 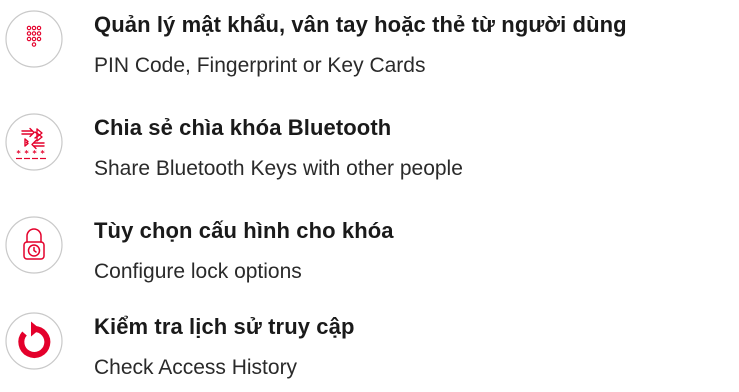 I want to click on feature-subtitle: PIN Code, Fingerprint or Key Cards, so click(x=260, y=65).